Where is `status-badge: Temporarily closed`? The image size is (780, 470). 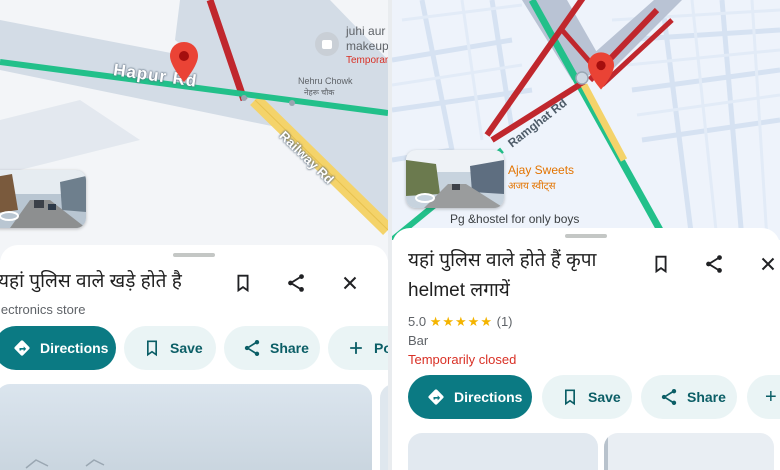
status-badge: Temporarily closed is located at coordinates (462, 359).